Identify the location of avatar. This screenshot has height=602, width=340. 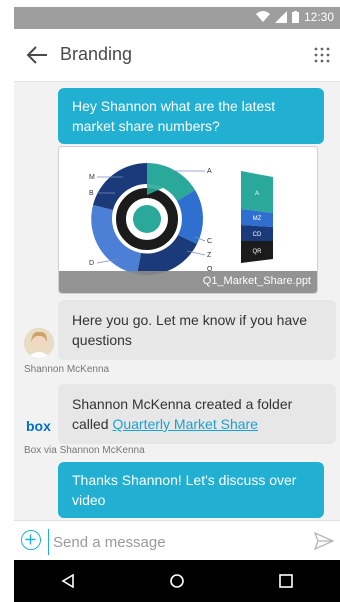
(39, 343).